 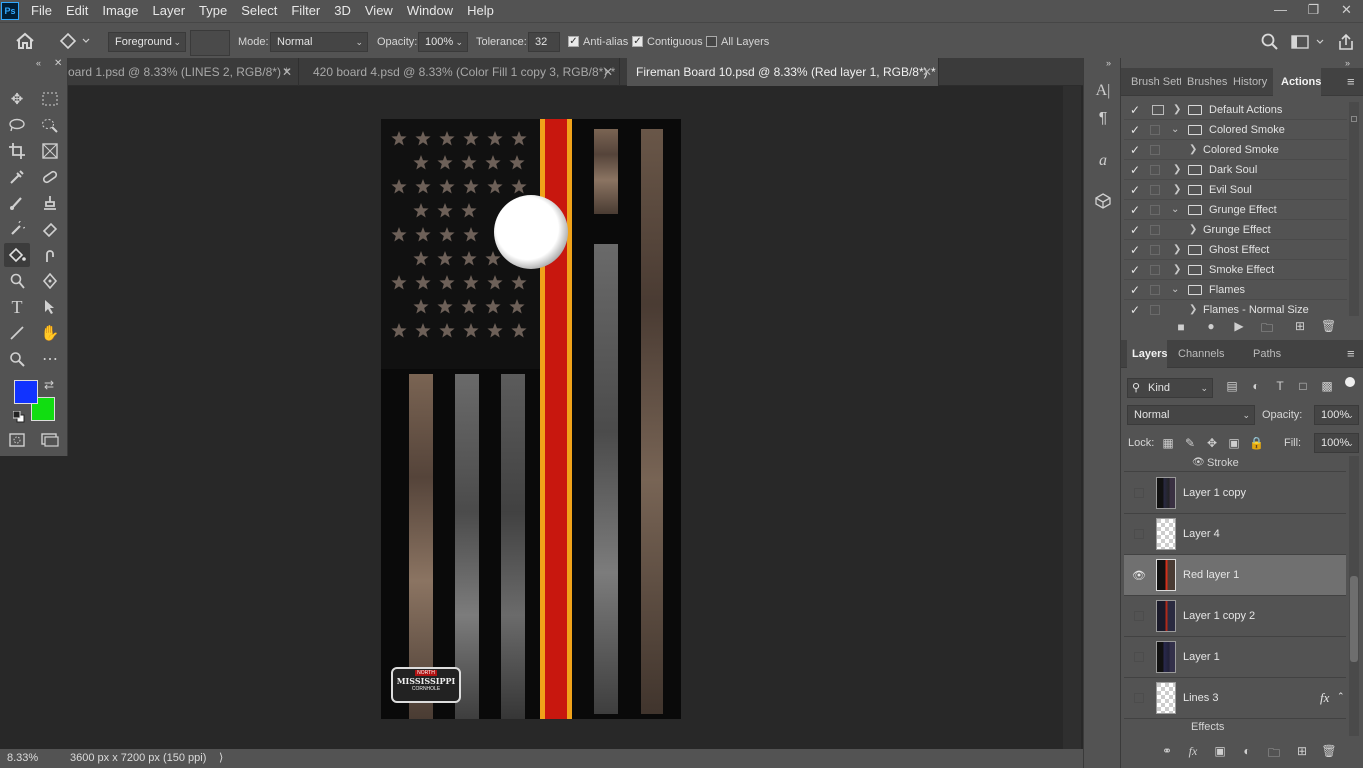 I want to click on layer-row-lines-3: Lines 3 fx ⌃, so click(x=1235, y=698).